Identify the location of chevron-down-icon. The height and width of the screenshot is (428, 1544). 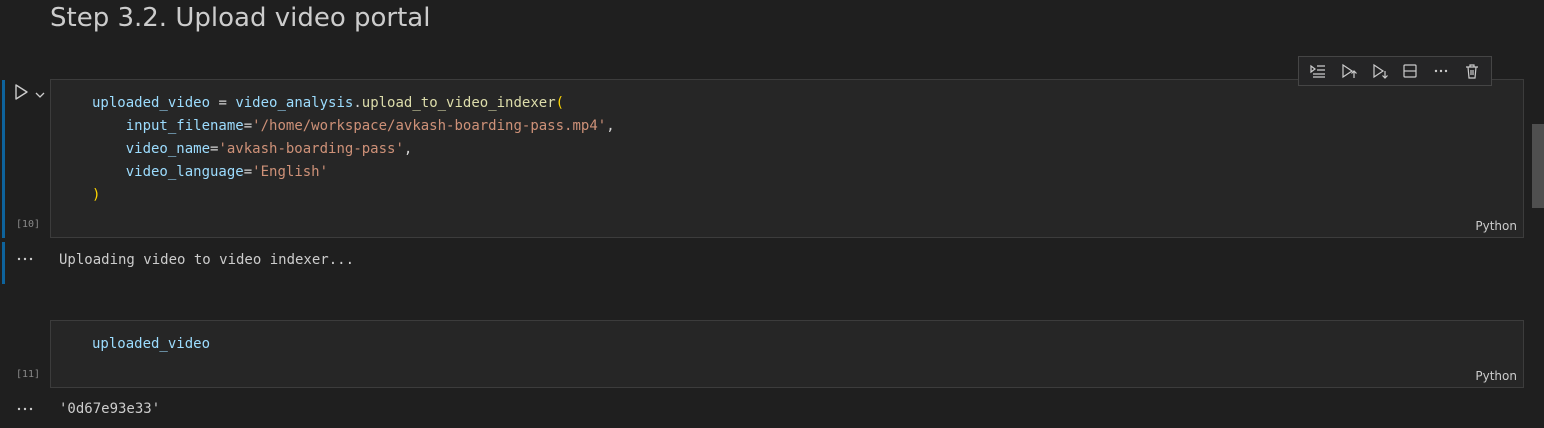
(40, 95).